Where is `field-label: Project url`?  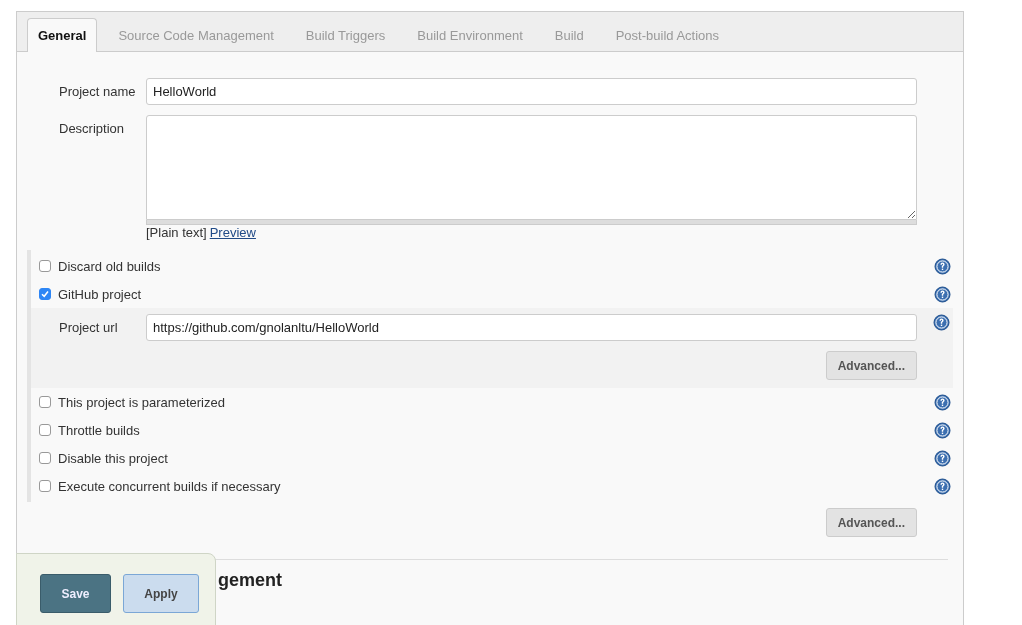
field-label: Project url is located at coordinates (89, 327).